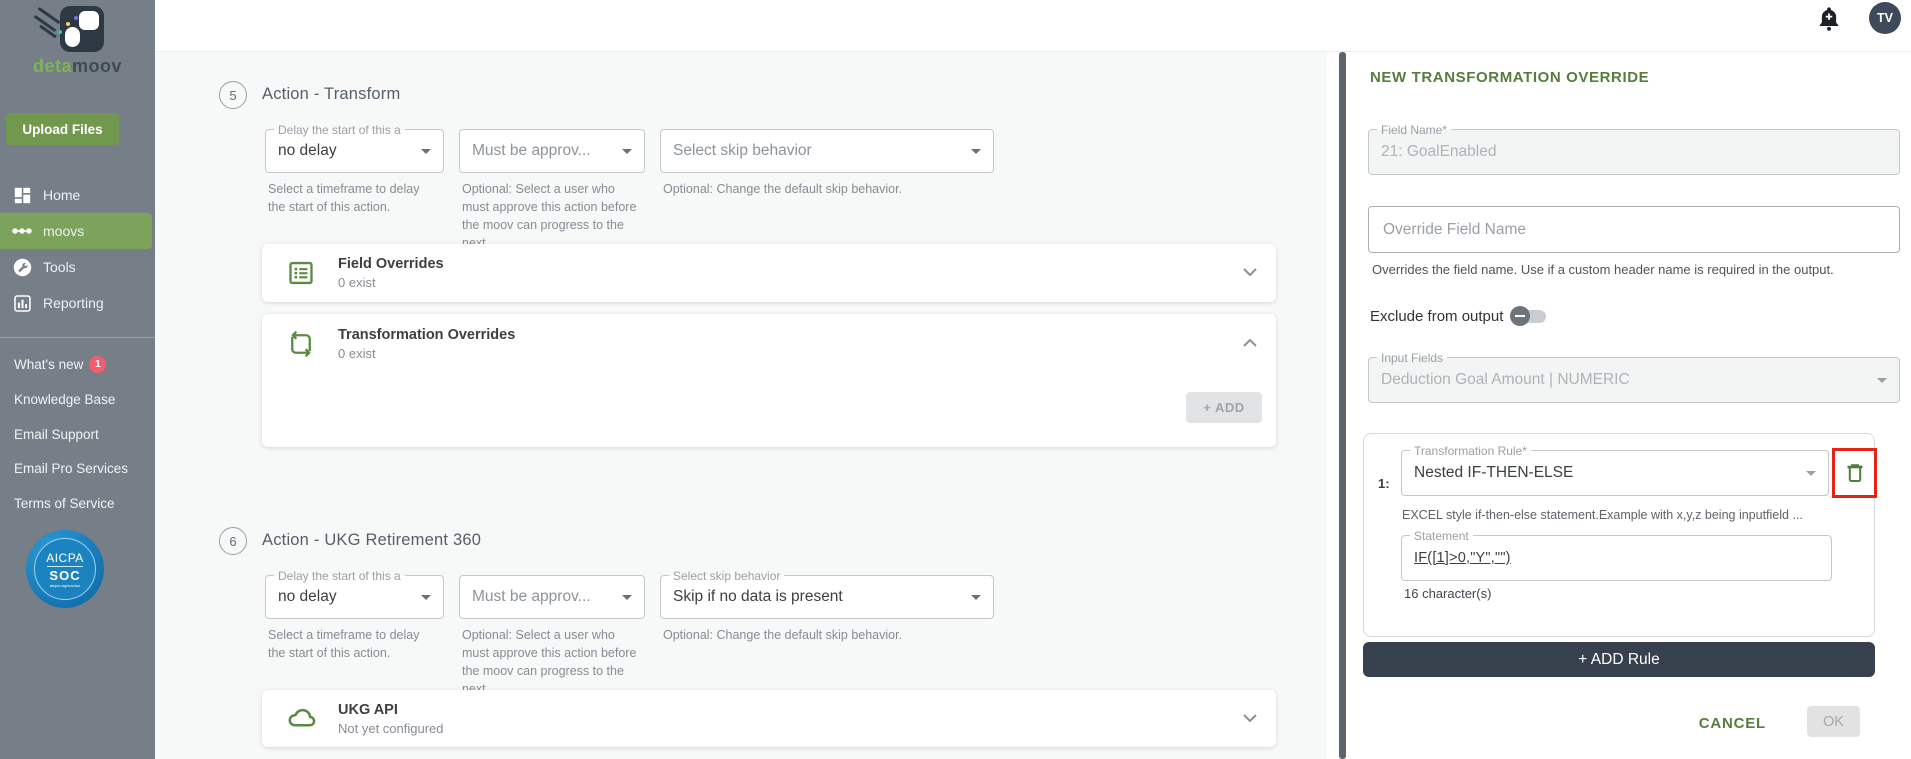 This screenshot has height=759, width=1911. What do you see at coordinates (1619, 659) in the screenshot?
I see `add-rule-button: + ADD Rule` at bounding box center [1619, 659].